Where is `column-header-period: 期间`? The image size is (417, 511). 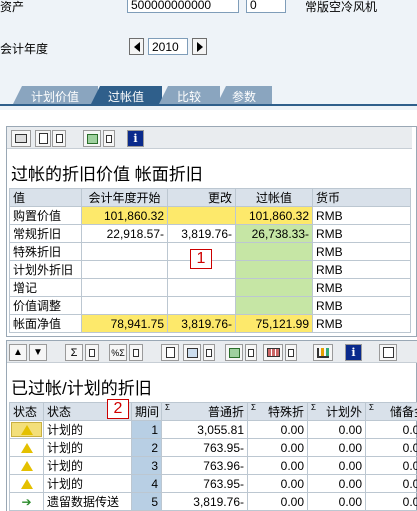
column-header-period: 期间 is located at coordinates (146, 411).